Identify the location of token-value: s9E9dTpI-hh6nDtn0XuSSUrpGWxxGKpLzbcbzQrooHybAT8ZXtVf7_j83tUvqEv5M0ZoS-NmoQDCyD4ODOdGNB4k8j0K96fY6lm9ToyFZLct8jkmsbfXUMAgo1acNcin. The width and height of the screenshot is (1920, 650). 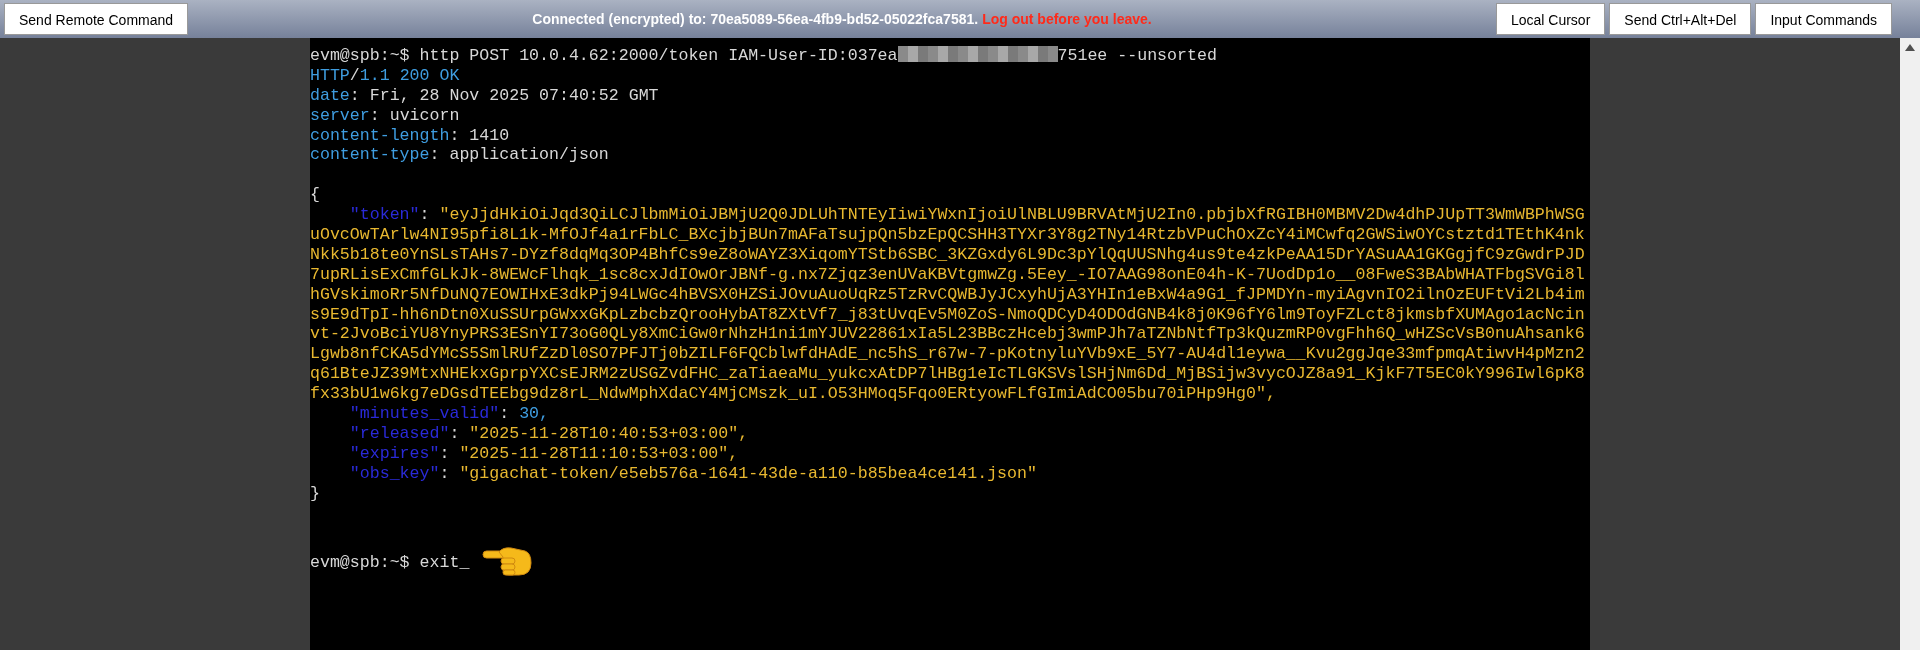
(947, 314).